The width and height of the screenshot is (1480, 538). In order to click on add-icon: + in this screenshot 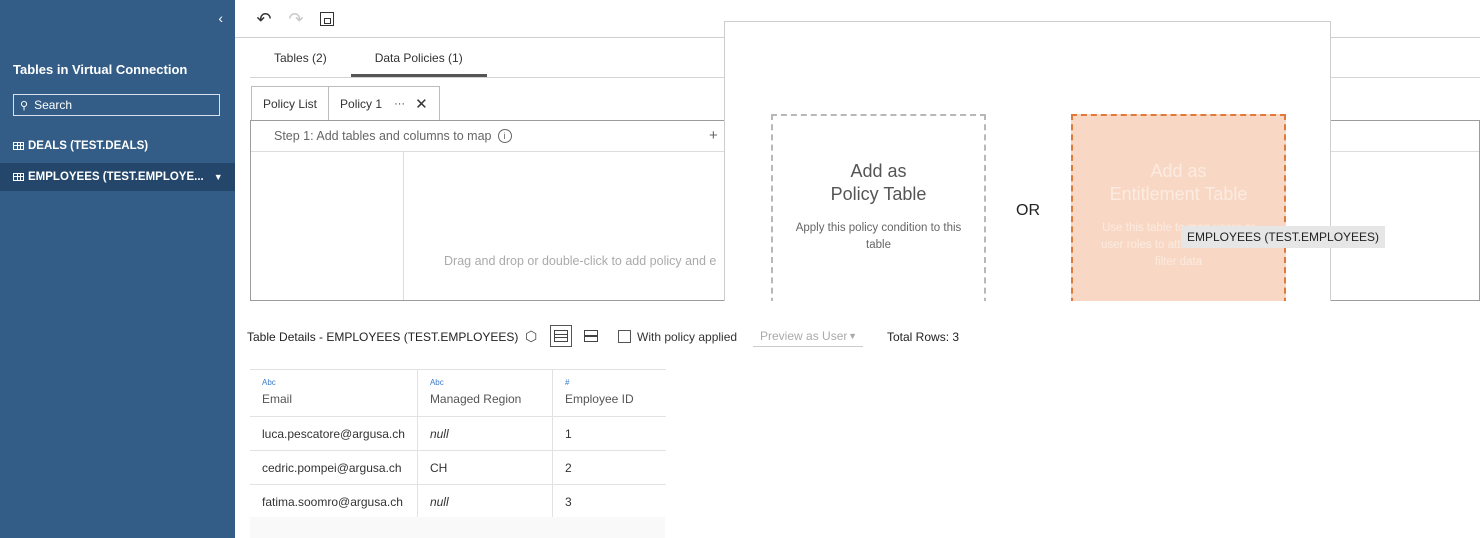, I will do `click(713, 135)`.